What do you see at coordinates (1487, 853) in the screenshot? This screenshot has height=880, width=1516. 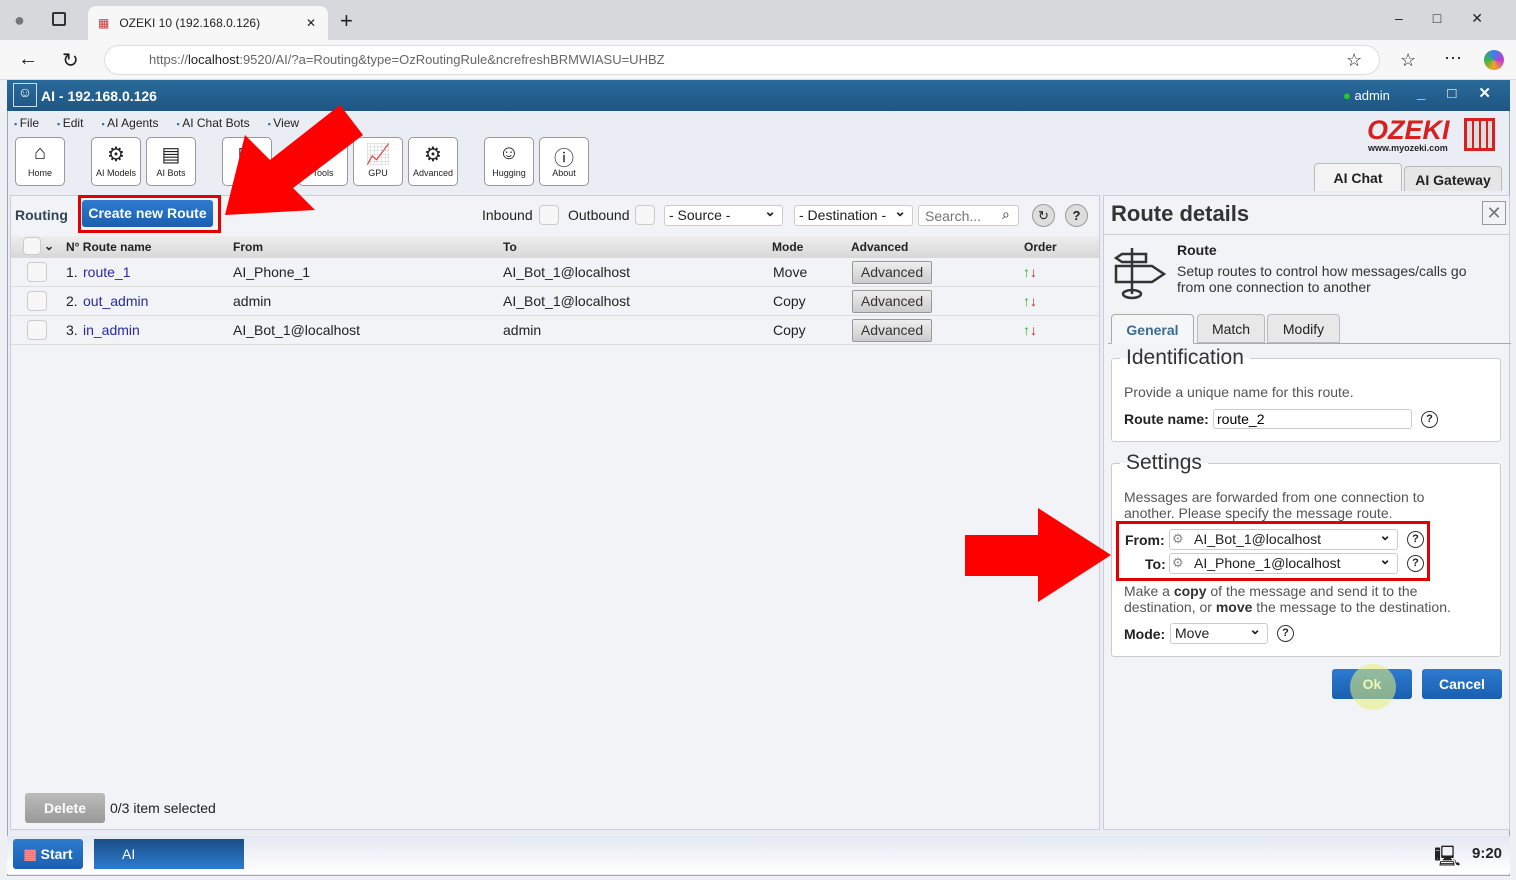 I see `clock: 9:20` at bounding box center [1487, 853].